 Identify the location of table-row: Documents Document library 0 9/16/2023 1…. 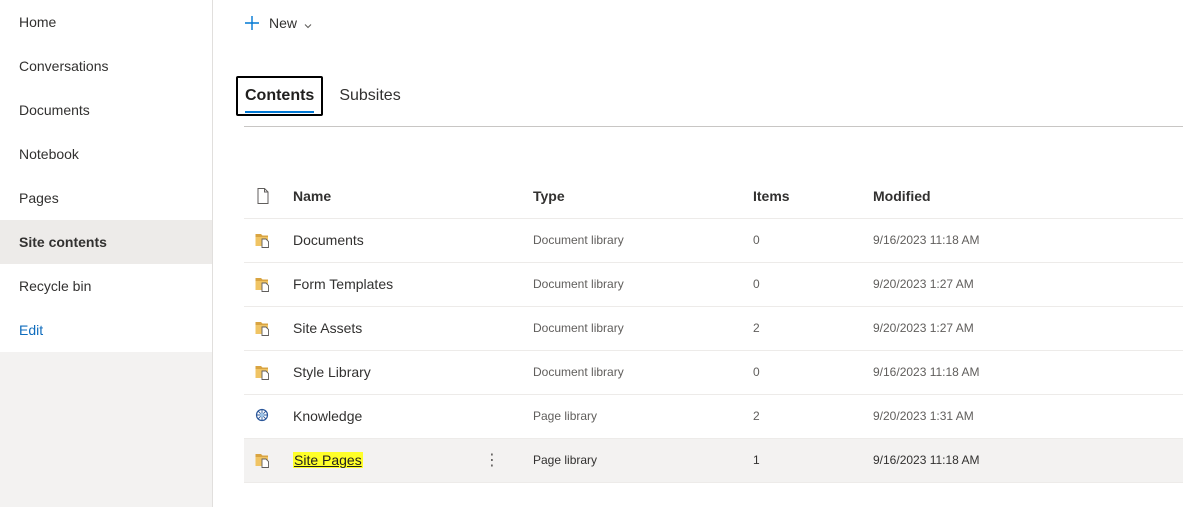
(713, 241).